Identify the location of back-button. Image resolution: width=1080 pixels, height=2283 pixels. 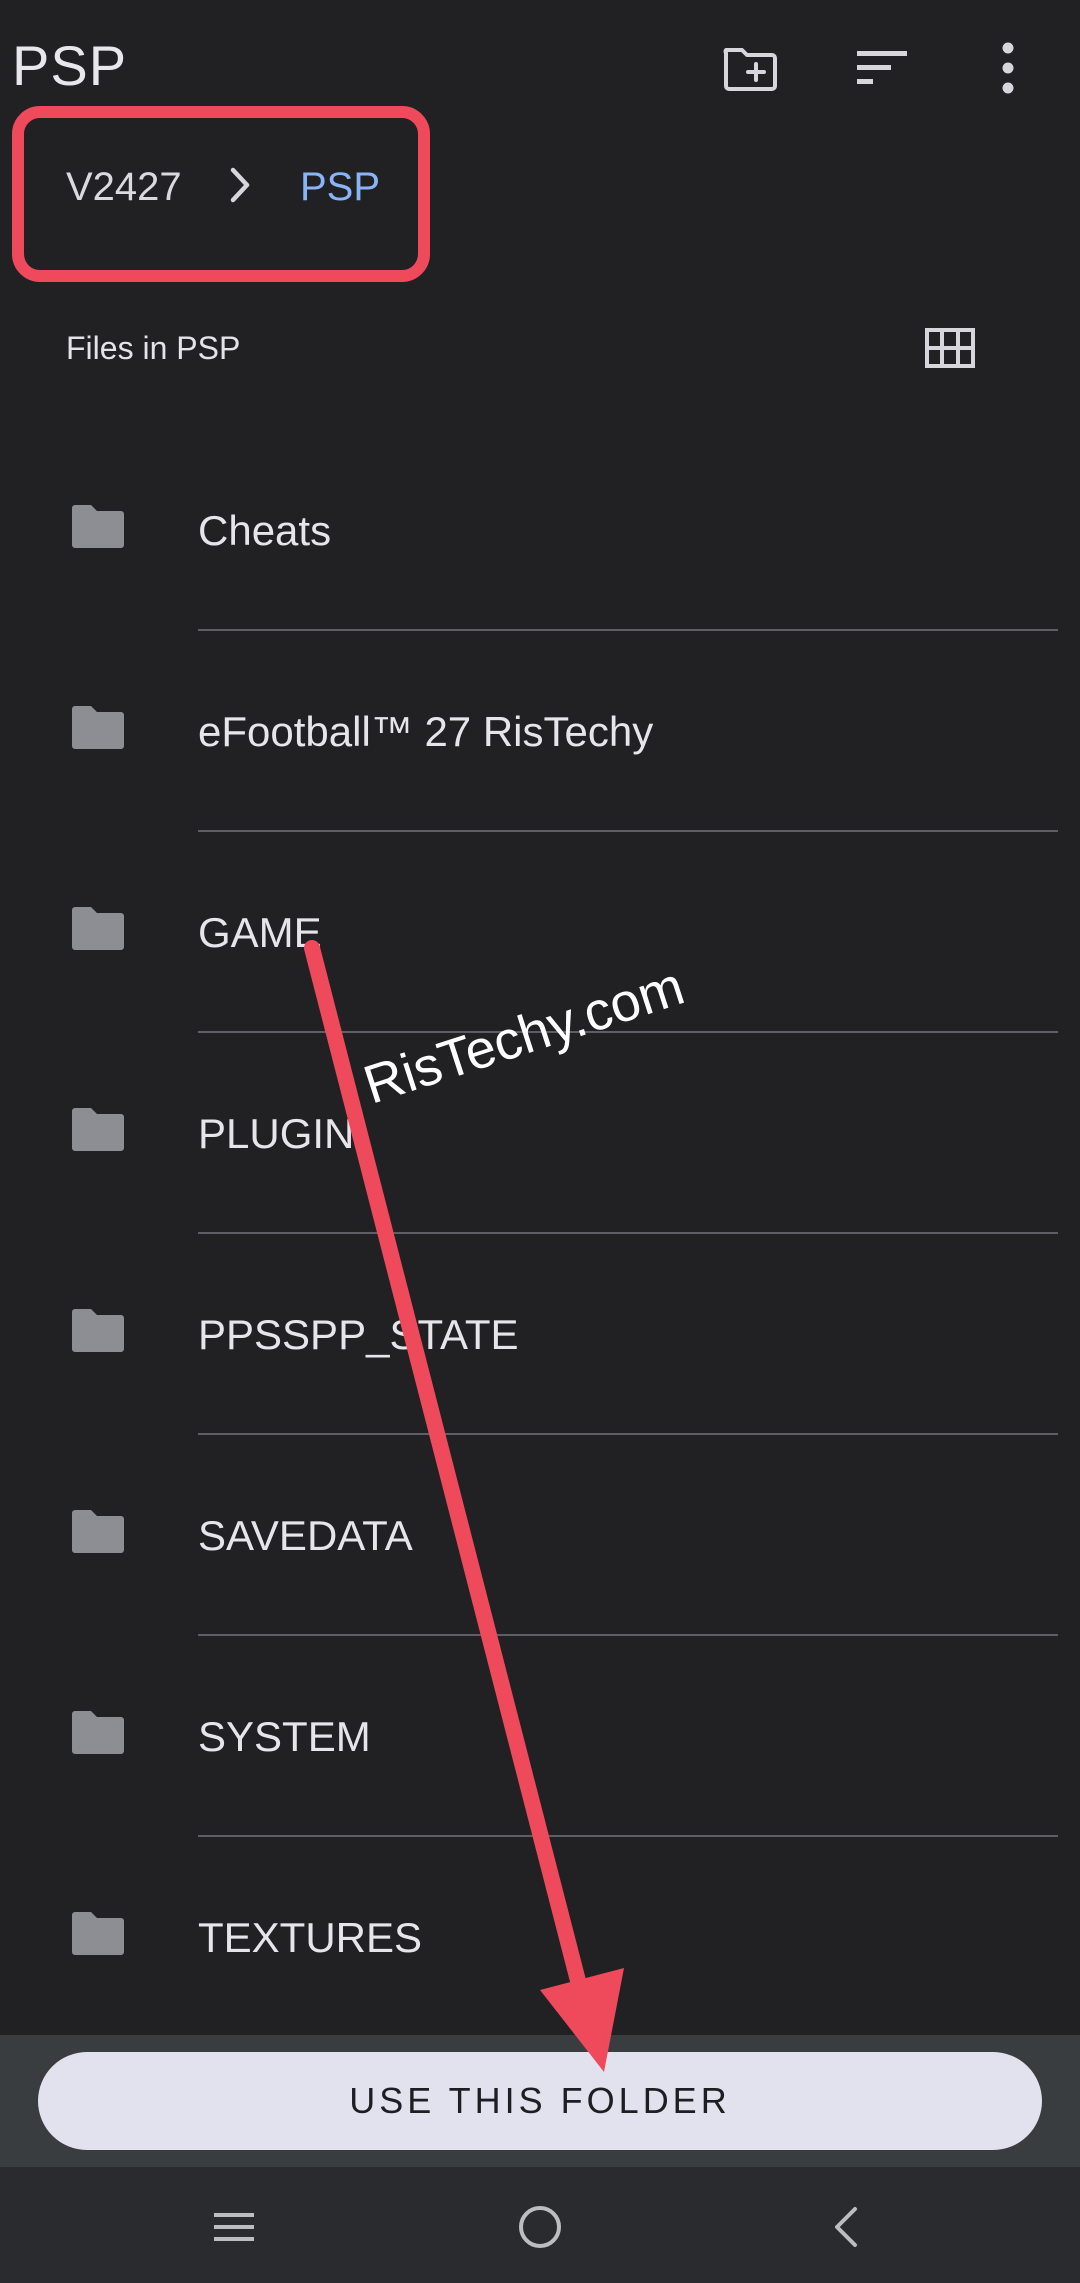
(846, 2227).